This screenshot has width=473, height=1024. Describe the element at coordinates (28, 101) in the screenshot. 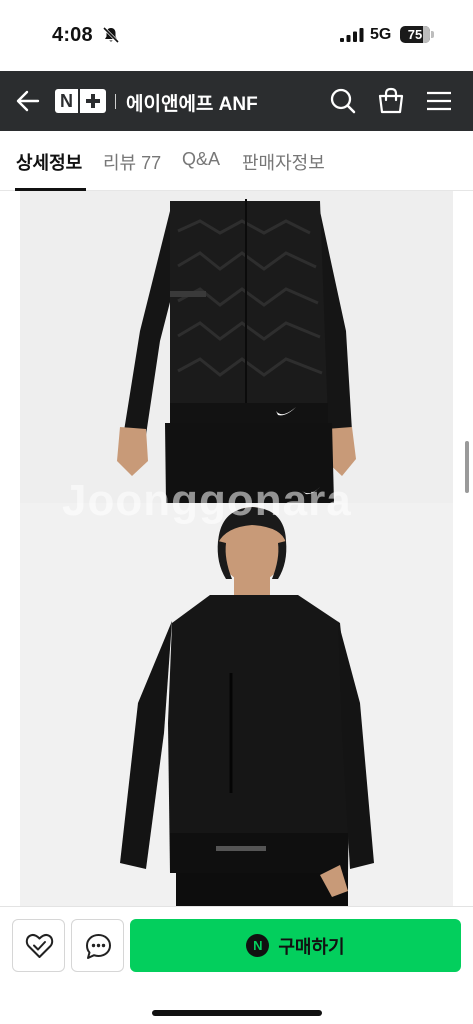

I see `back-arrow-icon` at that location.